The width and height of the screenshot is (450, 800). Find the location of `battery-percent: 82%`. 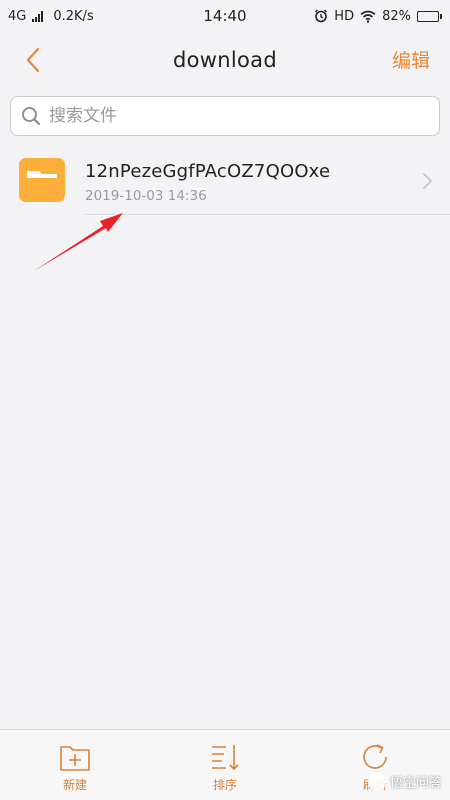

battery-percent: 82% is located at coordinates (396, 16).